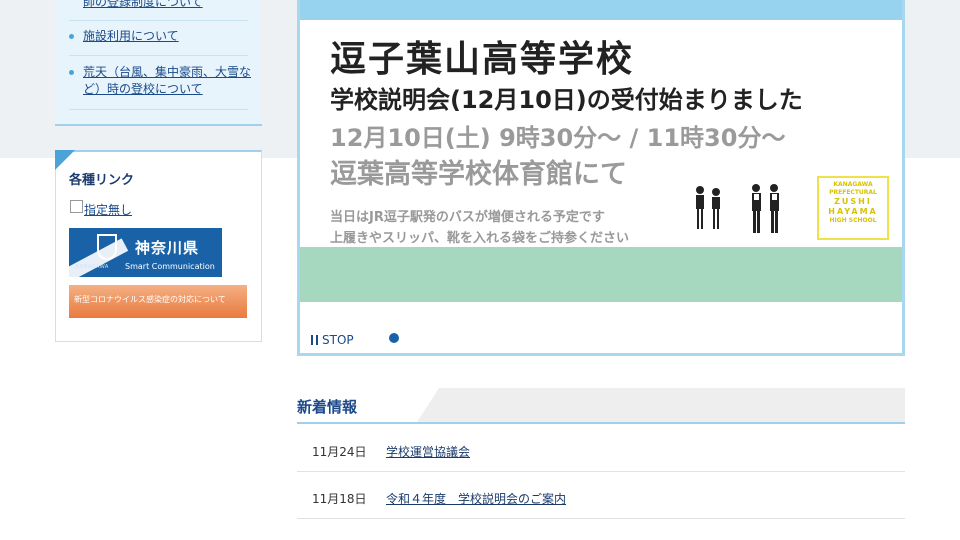 Image resolution: width=960 pixels, height=540 pixels. What do you see at coordinates (327, 407) in the screenshot?
I see `news-title: 新着情報` at bounding box center [327, 407].